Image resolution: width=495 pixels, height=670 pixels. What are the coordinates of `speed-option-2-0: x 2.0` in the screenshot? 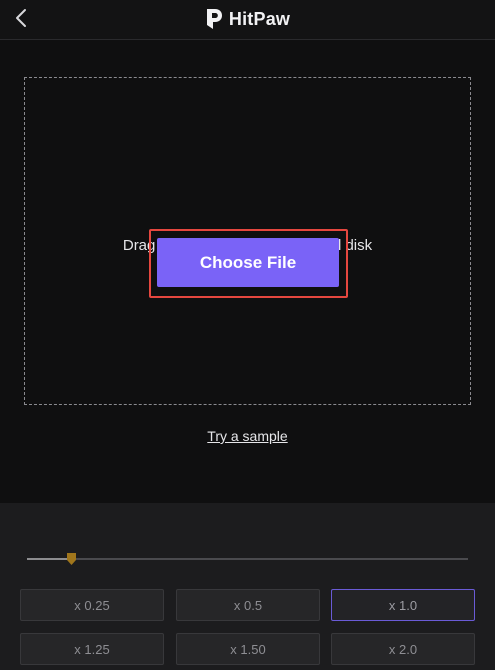 It's located at (403, 649).